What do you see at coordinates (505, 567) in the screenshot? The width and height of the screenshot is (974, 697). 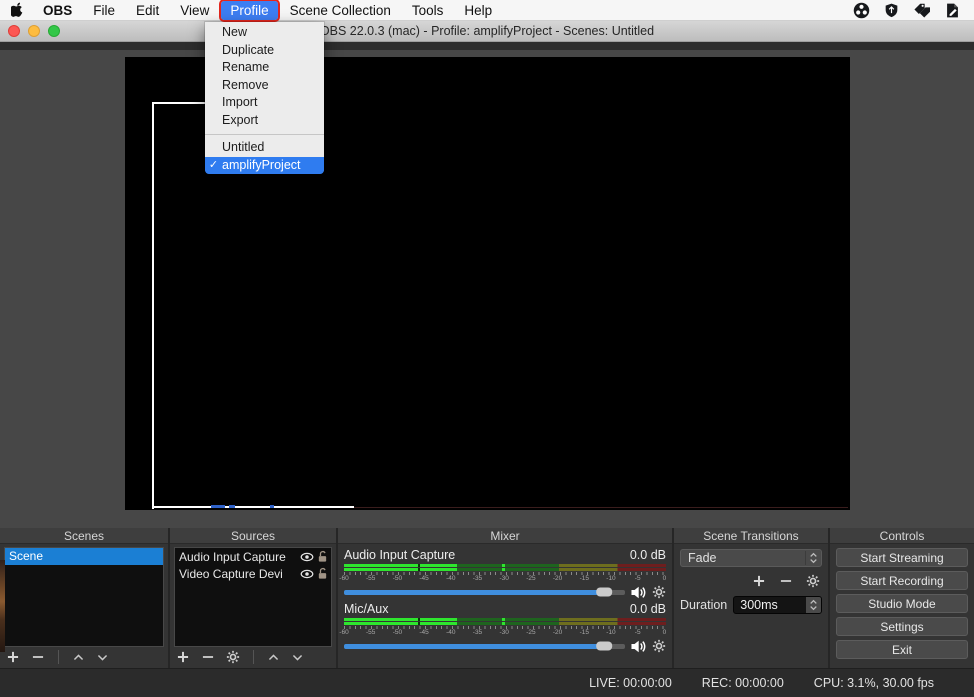 I see `audio-level-meter` at bounding box center [505, 567].